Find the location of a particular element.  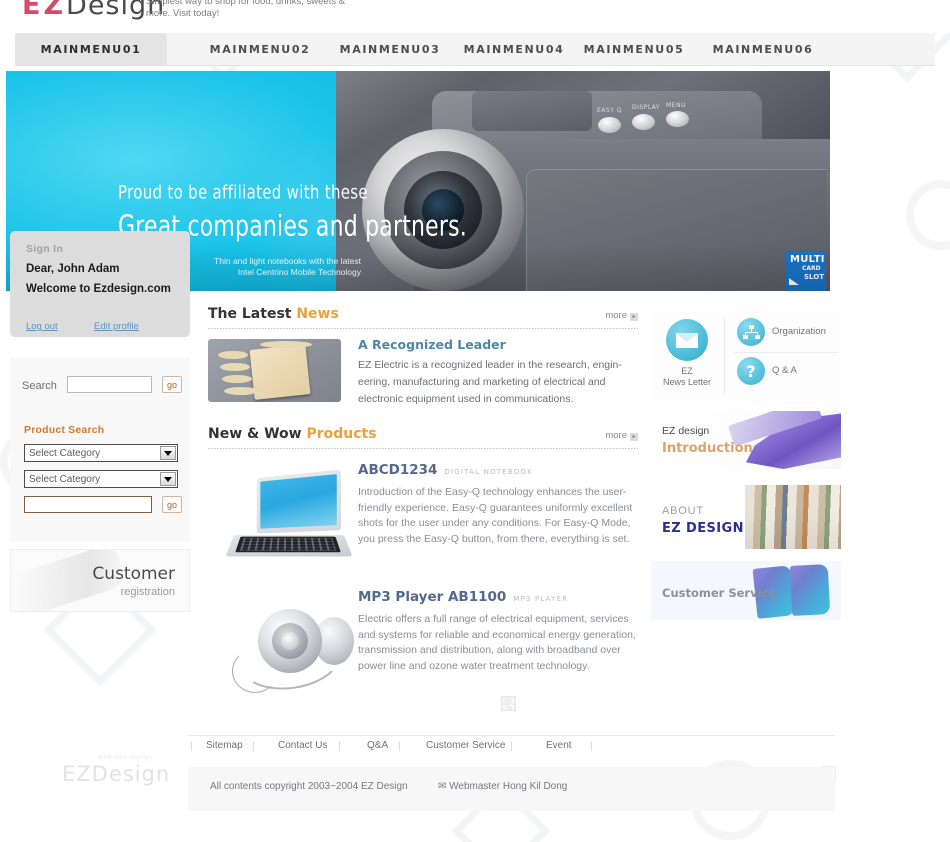

watermark-text: 图 is located at coordinates (509, 705).